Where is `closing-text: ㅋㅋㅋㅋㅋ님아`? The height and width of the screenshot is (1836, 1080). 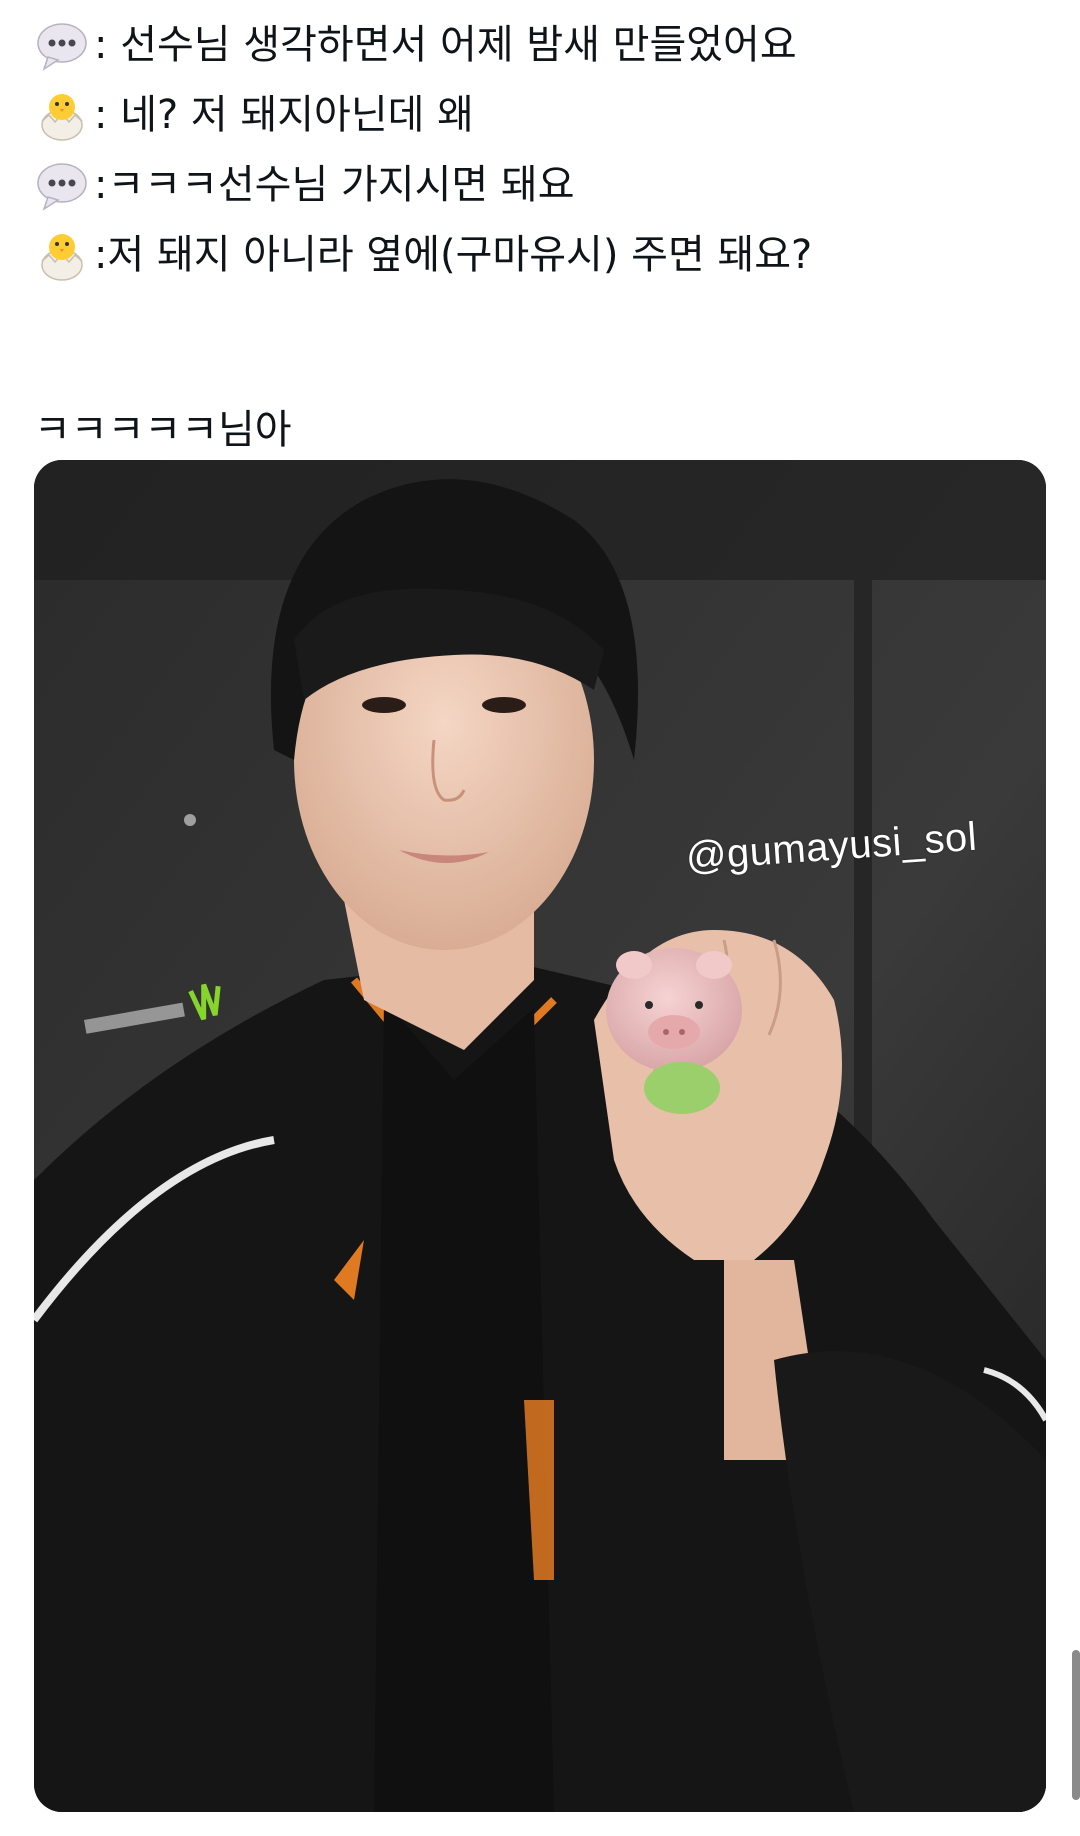 closing-text: ㅋㅋㅋㅋㅋ님아 is located at coordinates (163, 430).